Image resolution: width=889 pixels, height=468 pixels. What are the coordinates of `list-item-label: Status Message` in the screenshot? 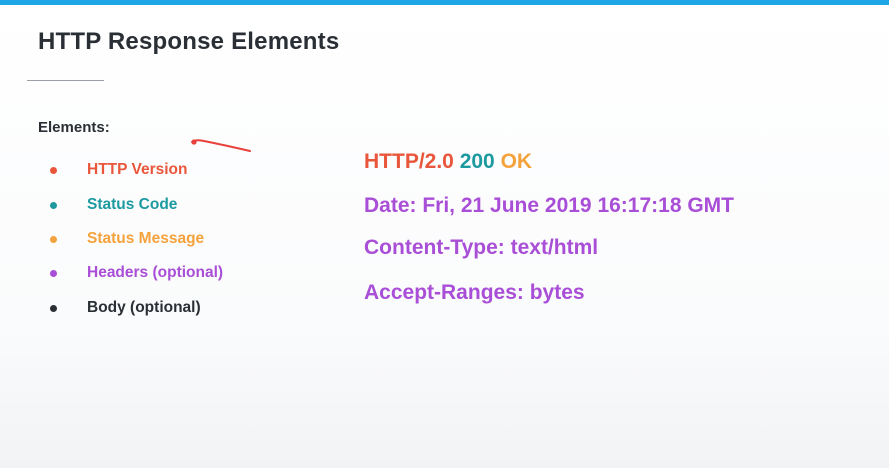 It's located at (146, 238).